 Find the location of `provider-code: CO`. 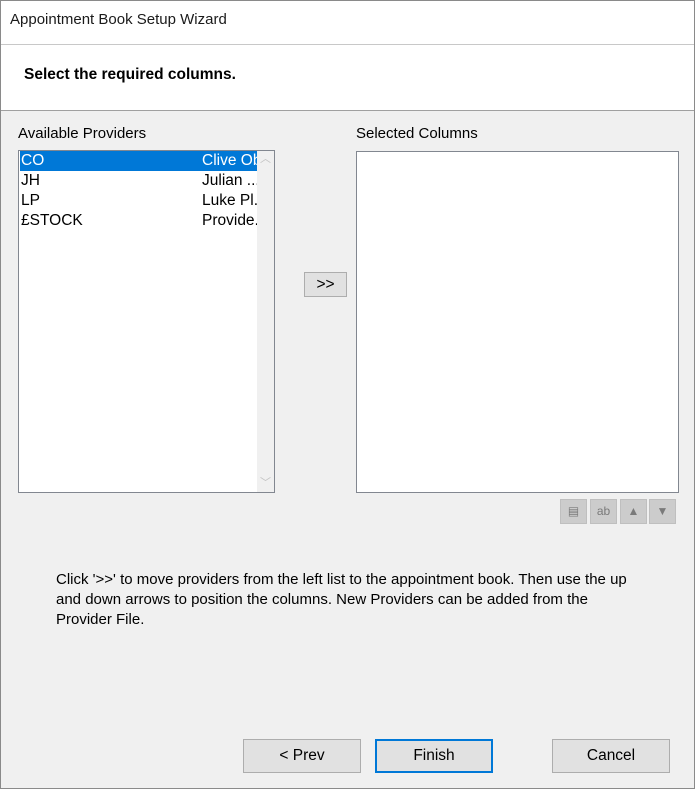

provider-code: CO is located at coordinates (33, 160).